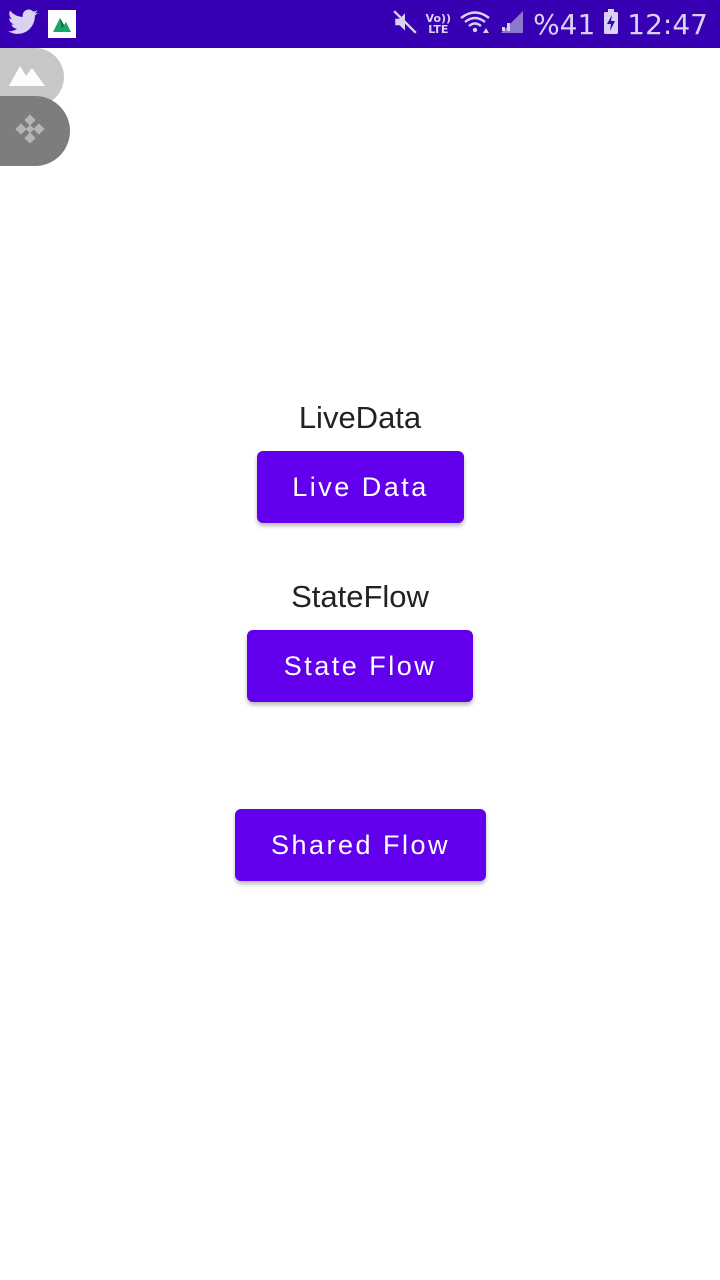 This screenshot has height=1280, width=720. What do you see at coordinates (23, 24) in the screenshot?
I see `twitter-icon` at bounding box center [23, 24].